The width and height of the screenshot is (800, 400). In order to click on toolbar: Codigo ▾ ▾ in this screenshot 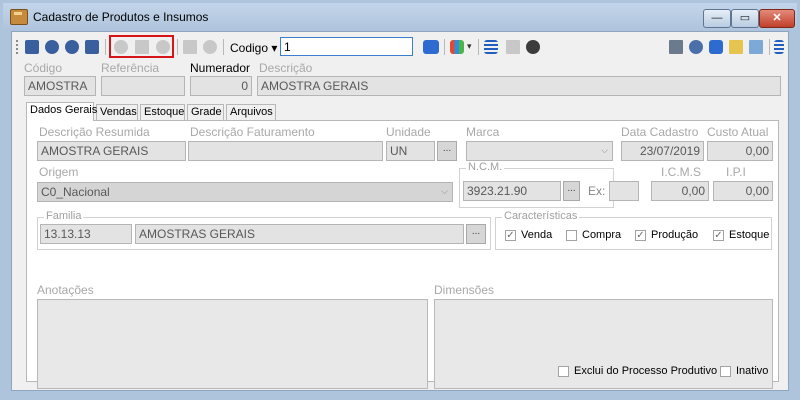, I will do `click(400, 47)`.